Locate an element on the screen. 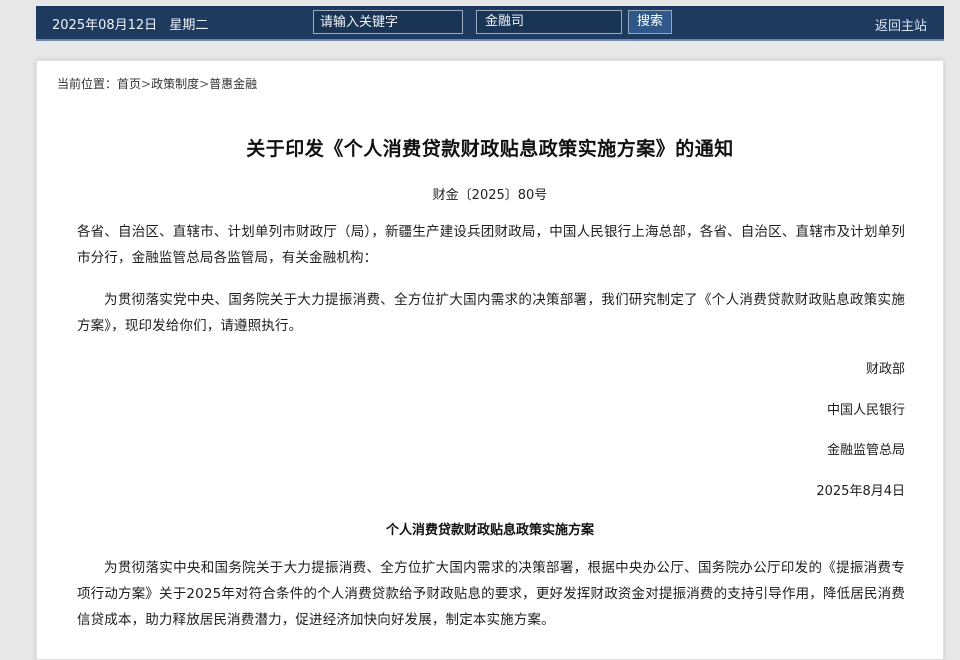  search-button: 搜索 is located at coordinates (650, 22).